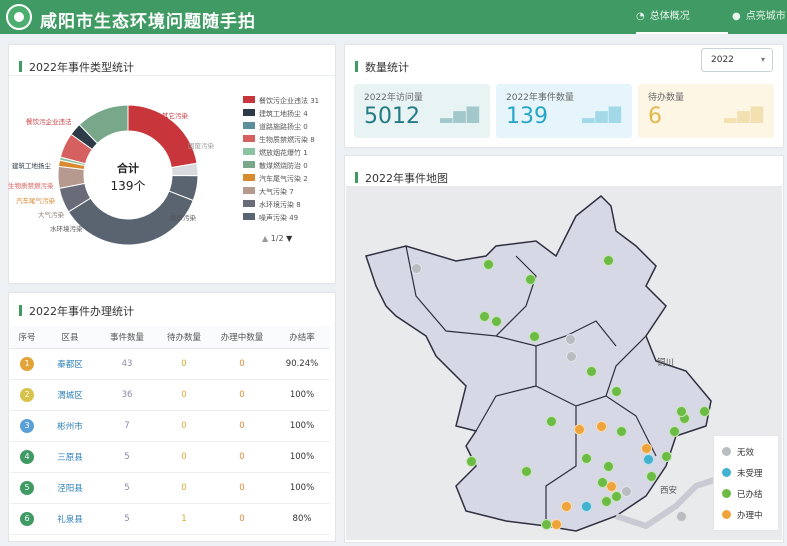  Describe the element at coordinates (275, 115) in the screenshot. I see `legend-item: 建筑工地扬尘 4` at that location.